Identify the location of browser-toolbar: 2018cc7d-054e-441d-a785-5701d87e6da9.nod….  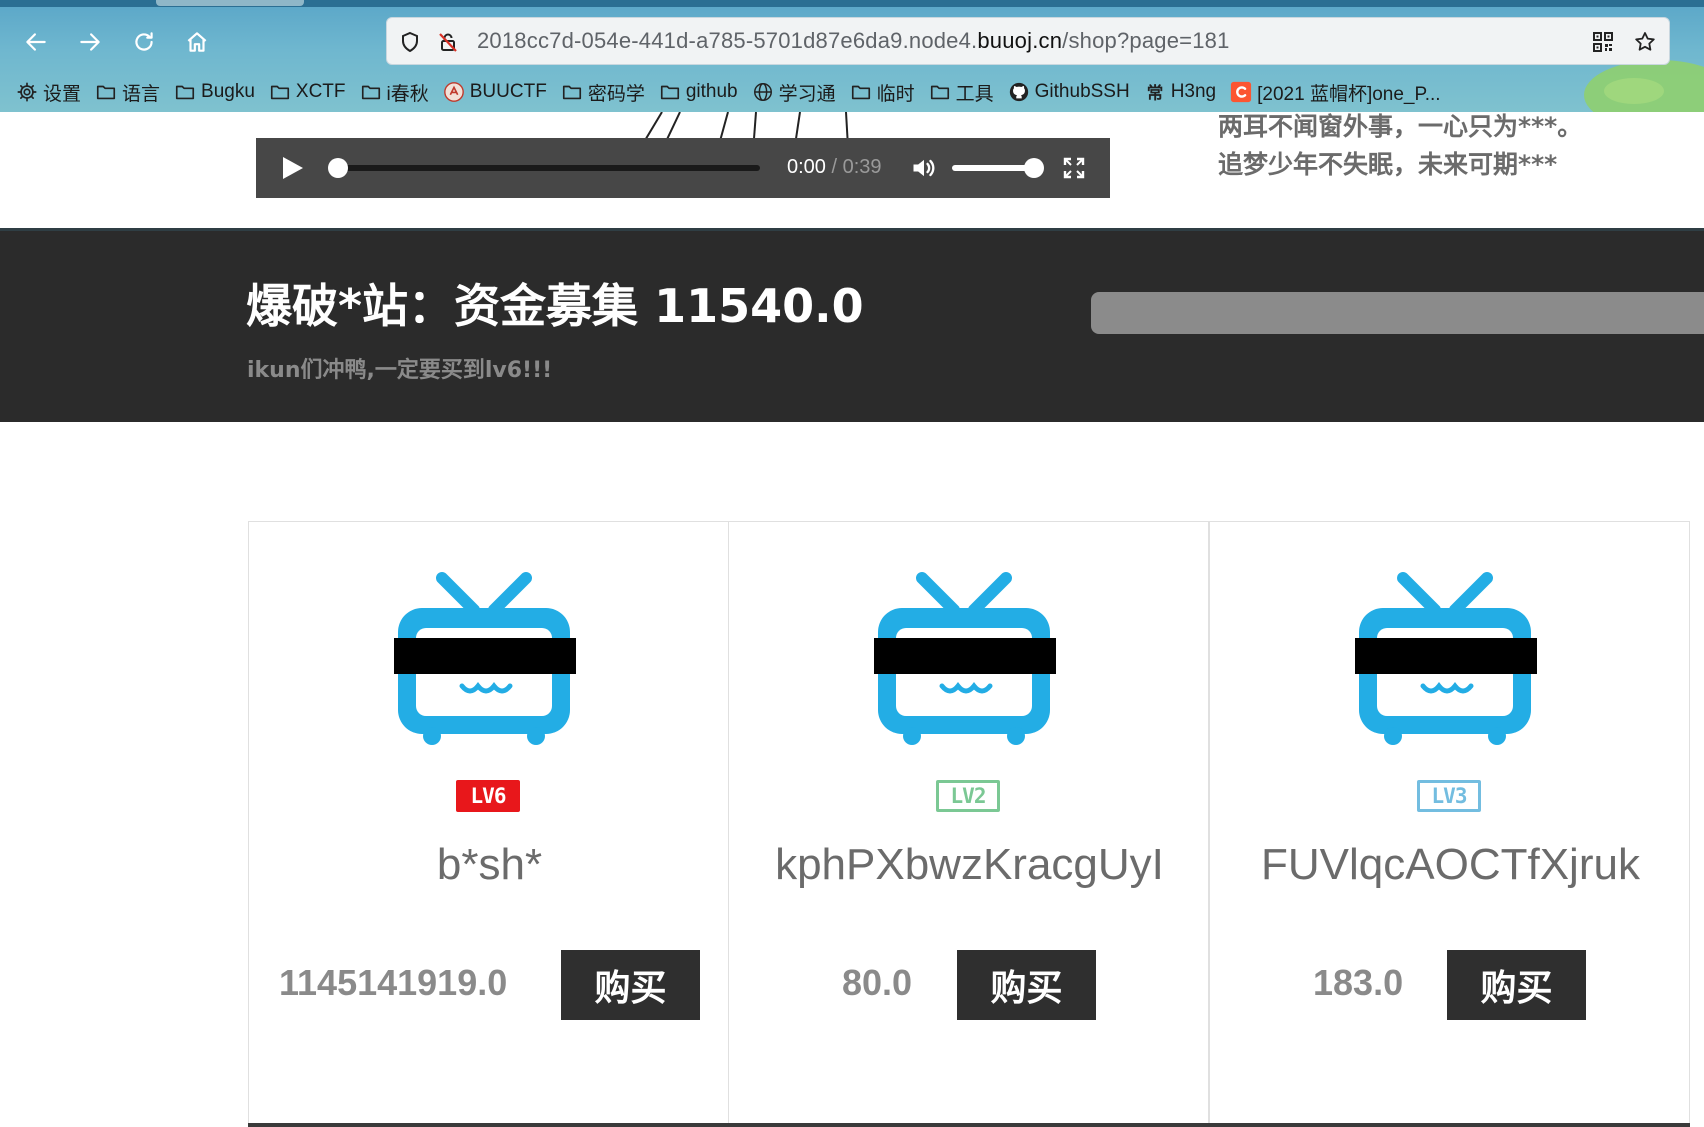
(852, 56).